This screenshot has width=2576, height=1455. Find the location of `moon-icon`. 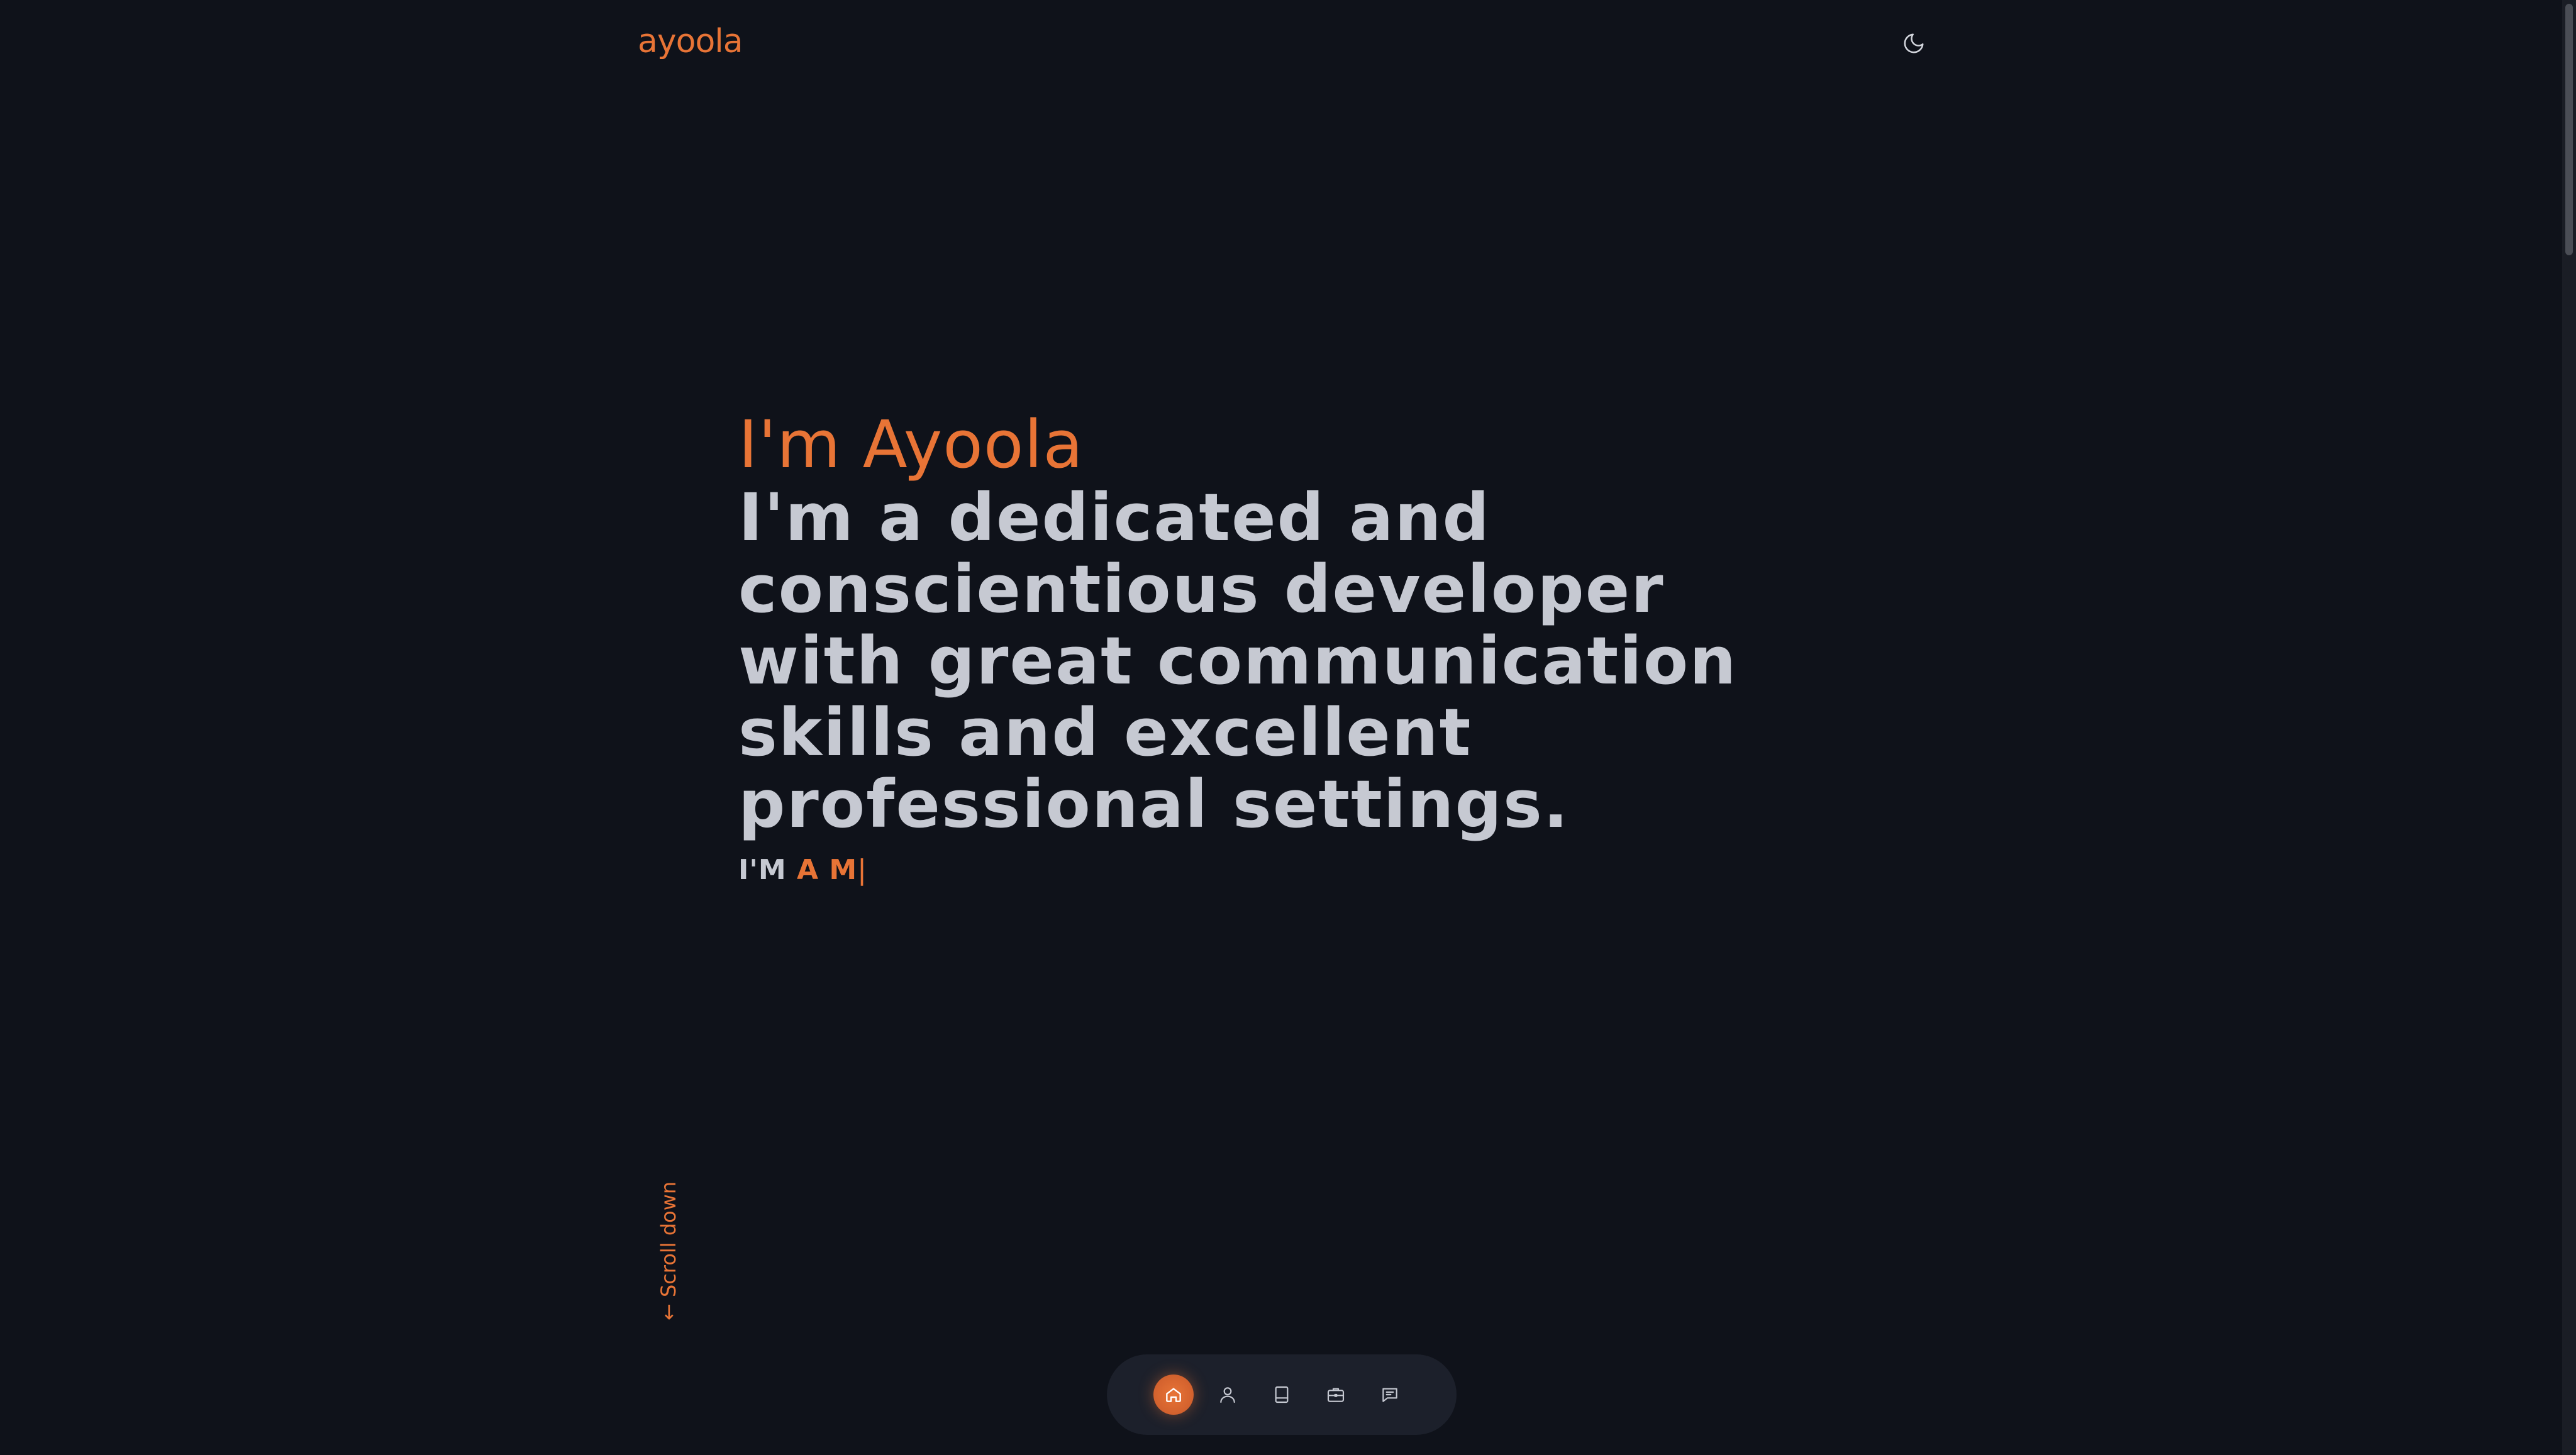

moon-icon is located at coordinates (1914, 43).